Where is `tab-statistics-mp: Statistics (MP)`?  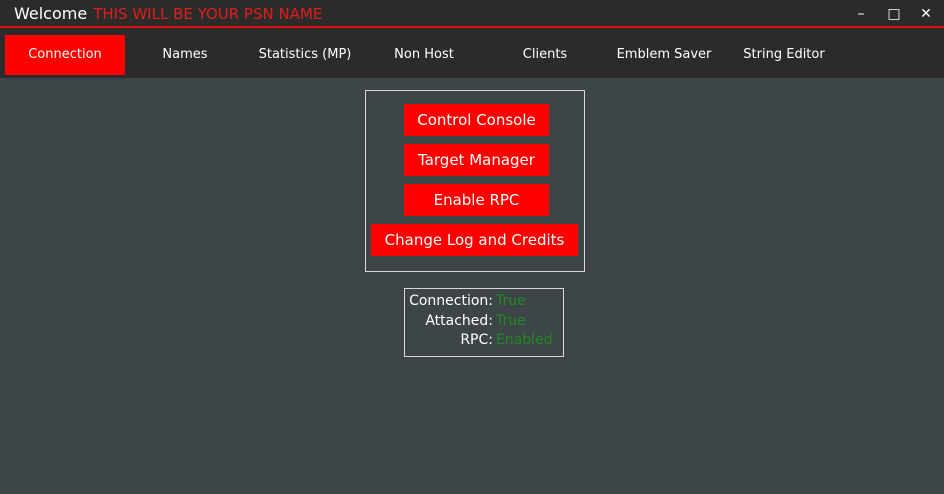
tab-statistics-mp: Statistics (MP) is located at coordinates (305, 55).